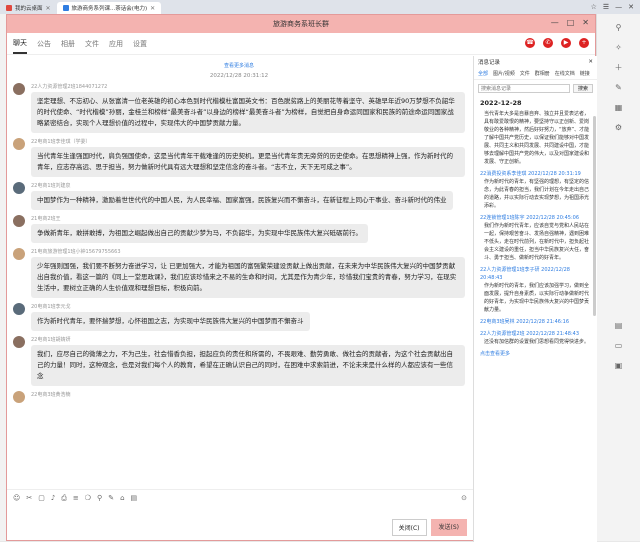 This screenshot has height=542, width=640. Describe the element at coordinates (524, 88) in the screenshot. I see `history-search-input` at that location.